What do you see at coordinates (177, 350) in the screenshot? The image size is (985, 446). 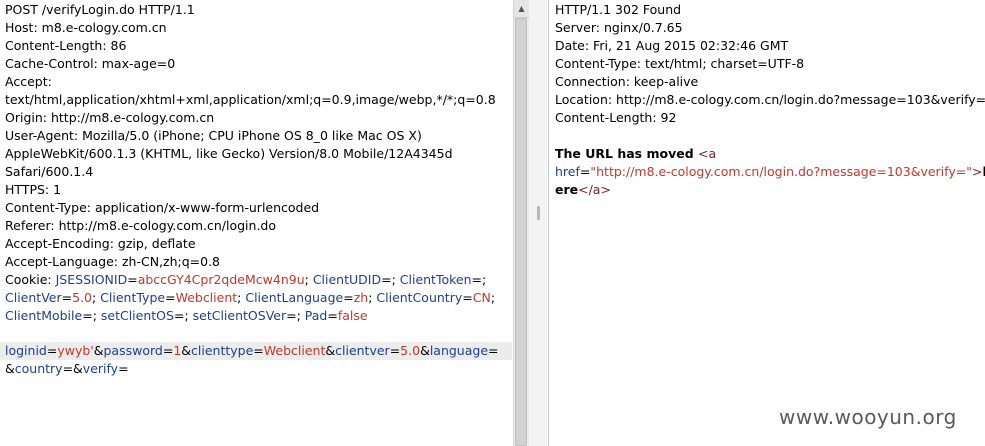 I see `param-value: 1` at bounding box center [177, 350].